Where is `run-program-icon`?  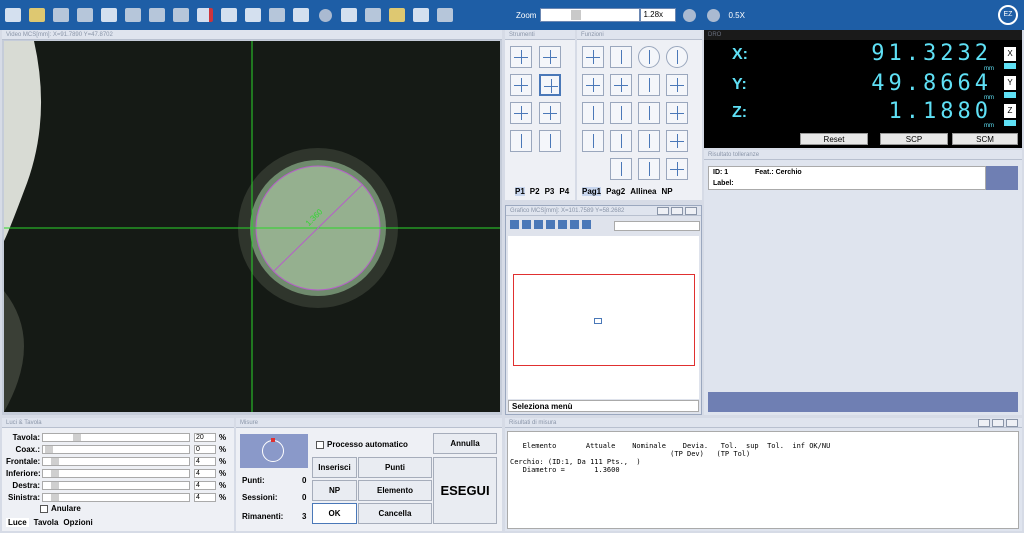 run-program-icon is located at coordinates (181, 15).